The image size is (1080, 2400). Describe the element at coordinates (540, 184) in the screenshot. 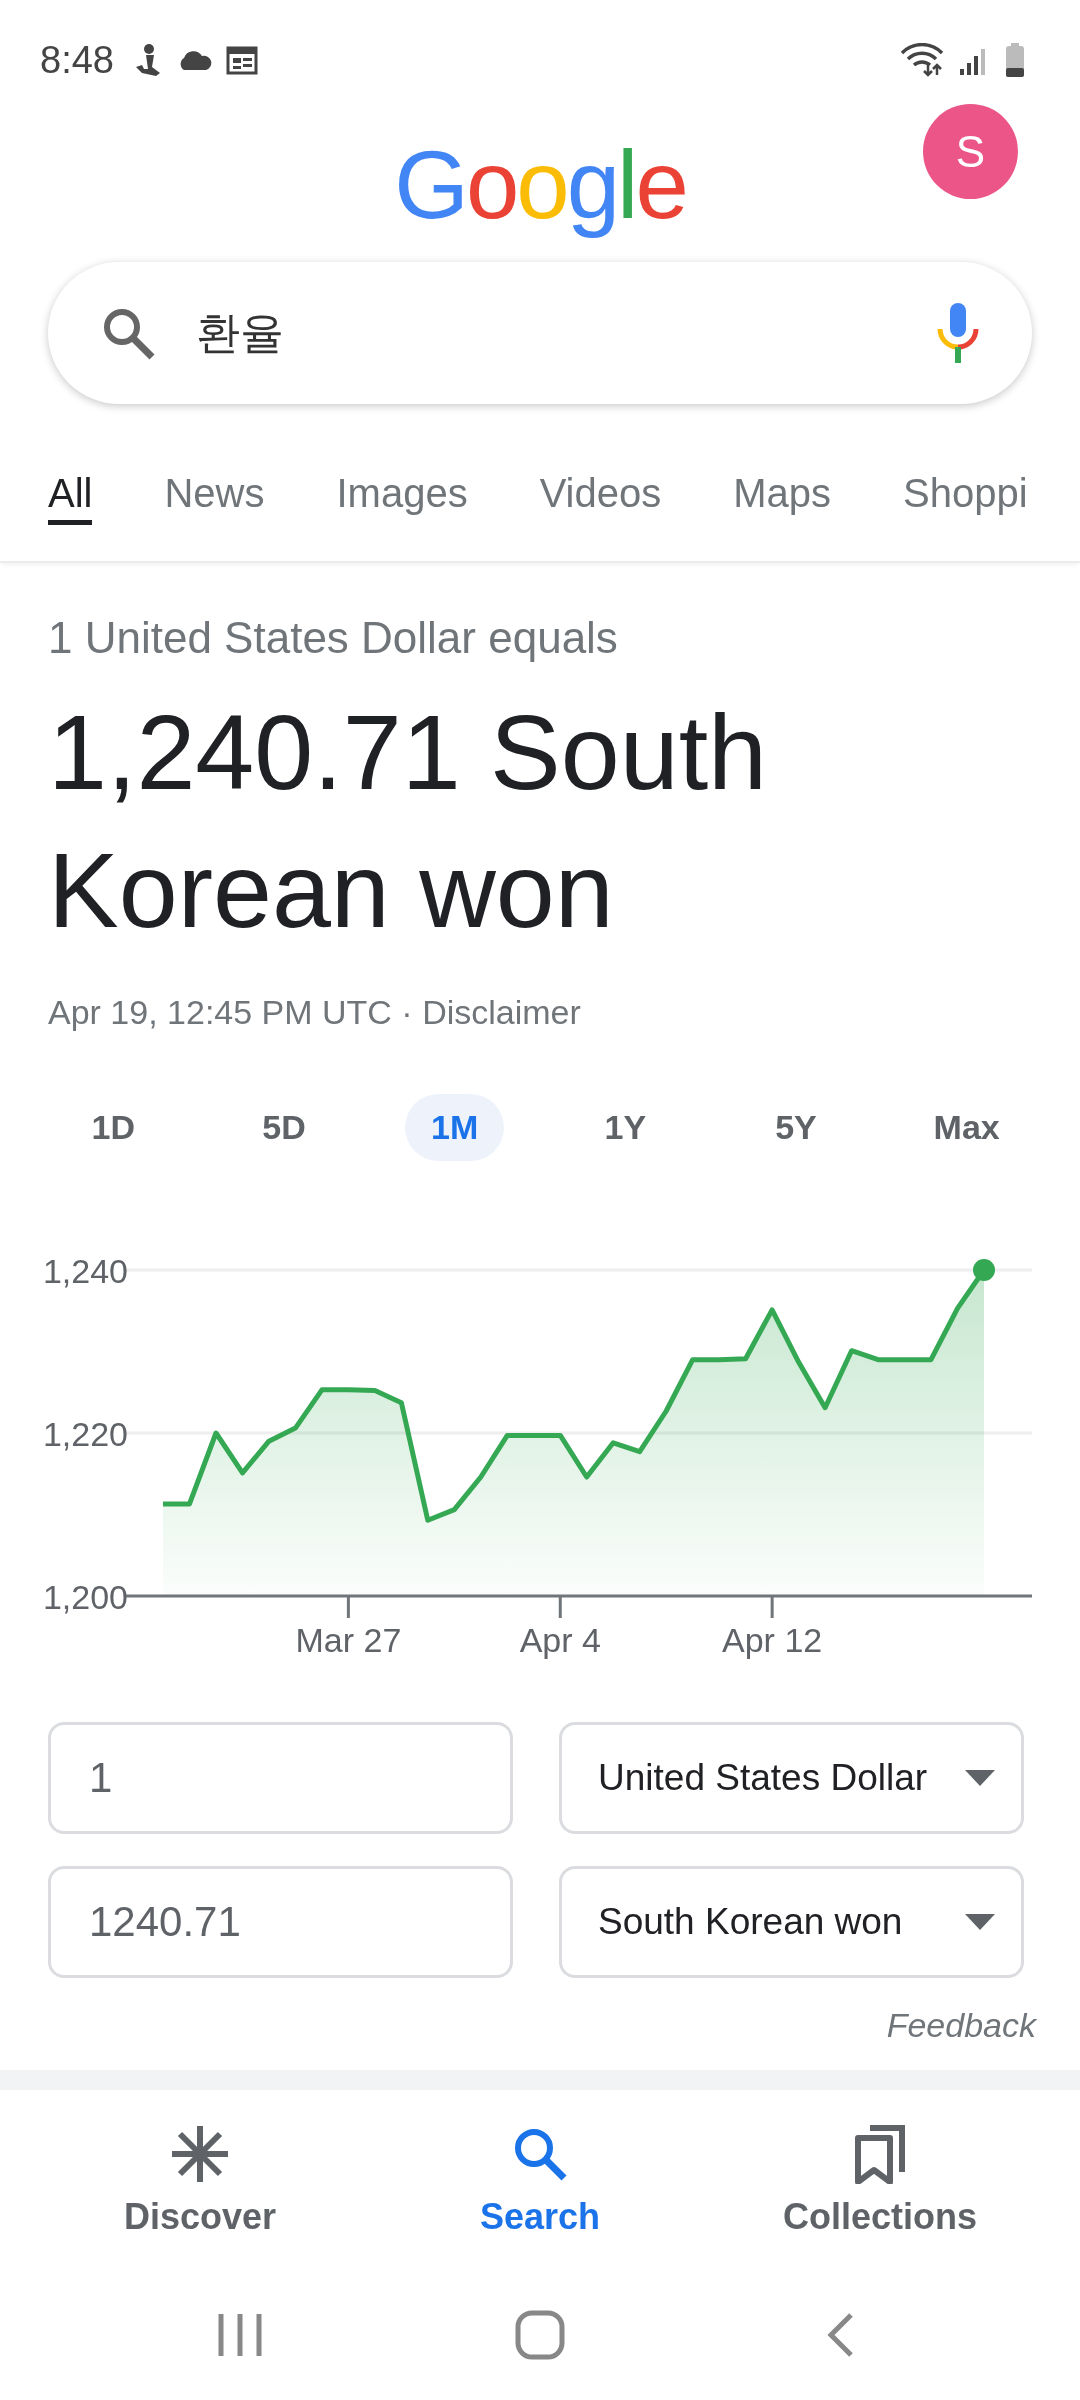

I see `google-logo: Google` at that location.